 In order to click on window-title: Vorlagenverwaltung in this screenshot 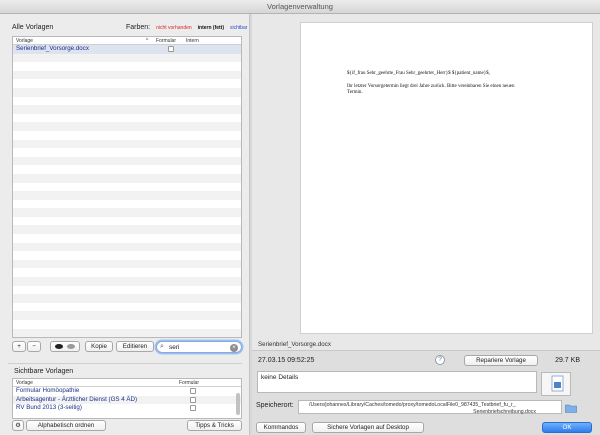, I will do `click(300, 6)`.